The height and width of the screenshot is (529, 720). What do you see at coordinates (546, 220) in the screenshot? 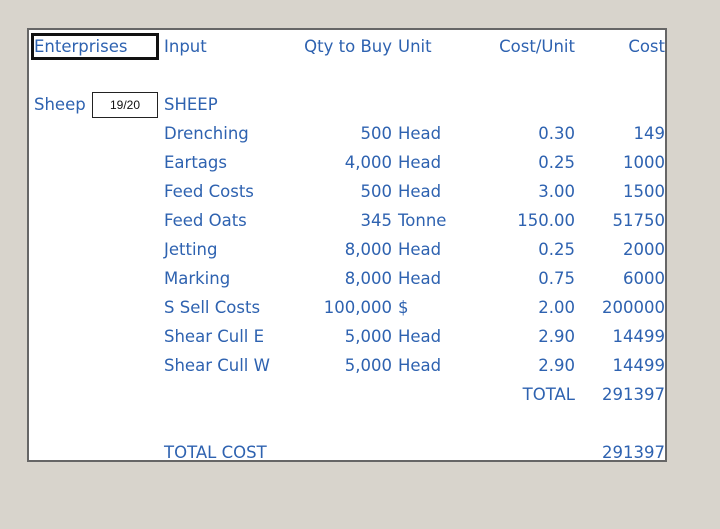
I see `row-cost-unit: 150.00` at bounding box center [546, 220].